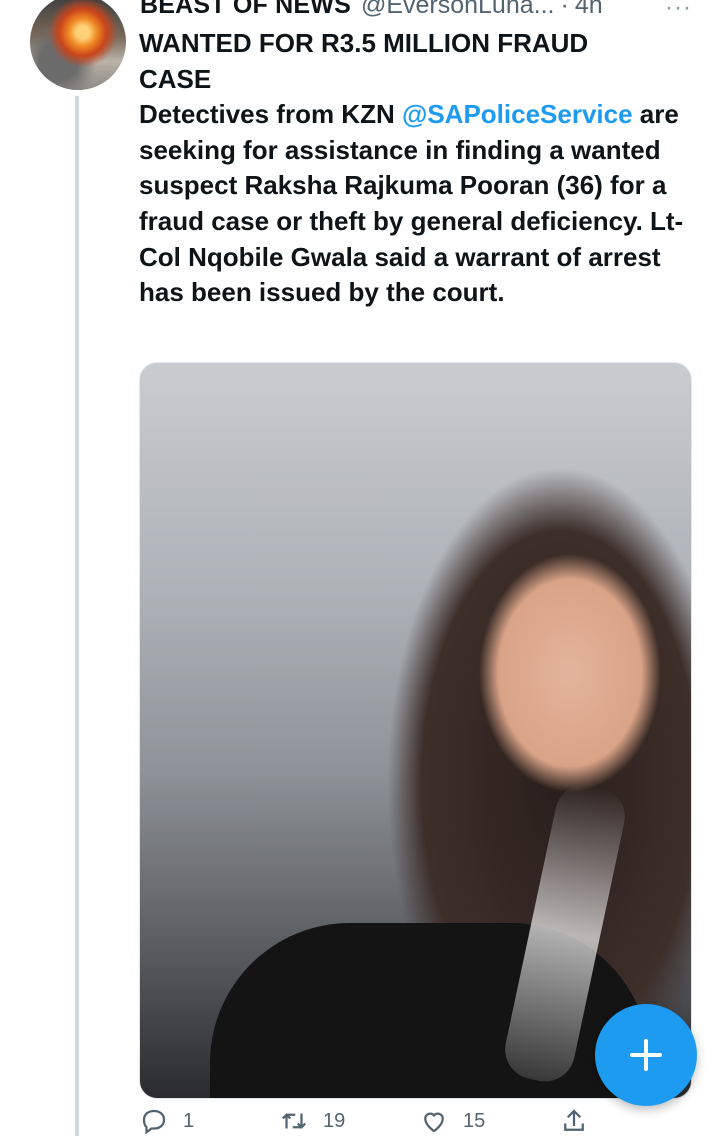 The image size is (720, 1136). What do you see at coordinates (678, 11) in the screenshot?
I see `more-options-icon: ···` at bounding box center [678, 11].